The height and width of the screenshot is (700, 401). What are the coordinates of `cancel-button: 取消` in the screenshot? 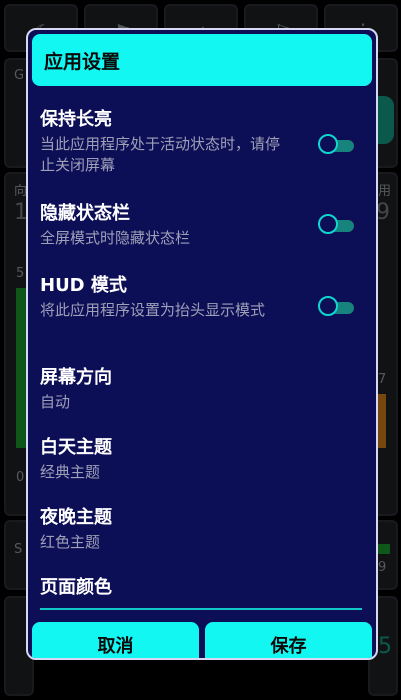 It's located at (115, 640).